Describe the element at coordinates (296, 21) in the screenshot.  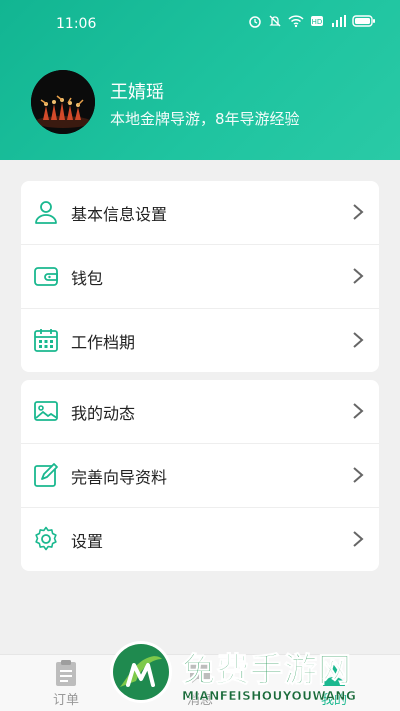
I see `wifi-icon` at that location.